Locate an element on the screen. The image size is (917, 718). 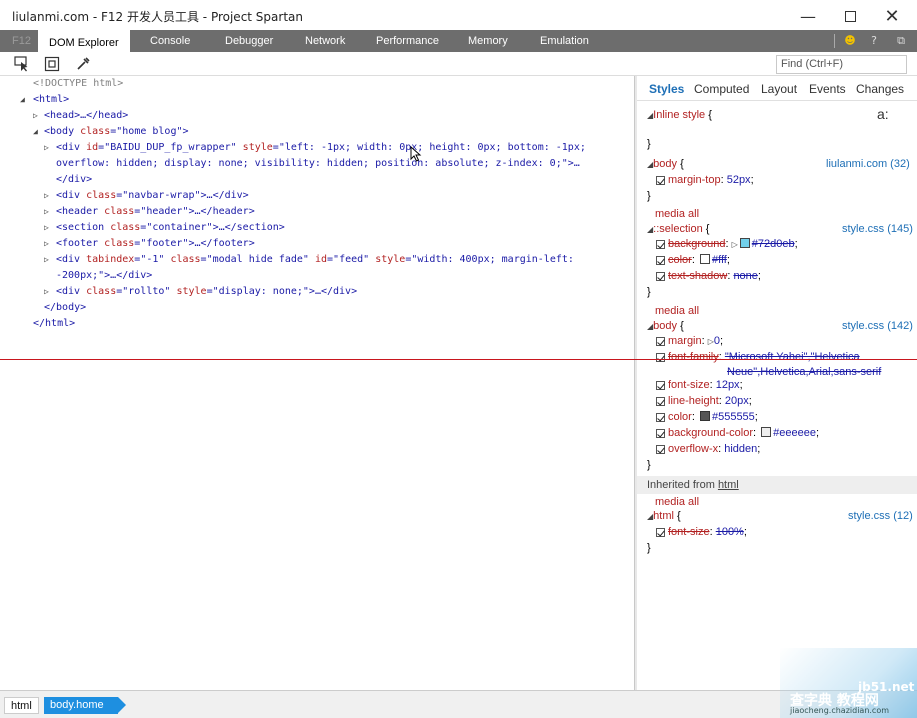
tag-text: >…</div> is located at coordinates (333, 291).